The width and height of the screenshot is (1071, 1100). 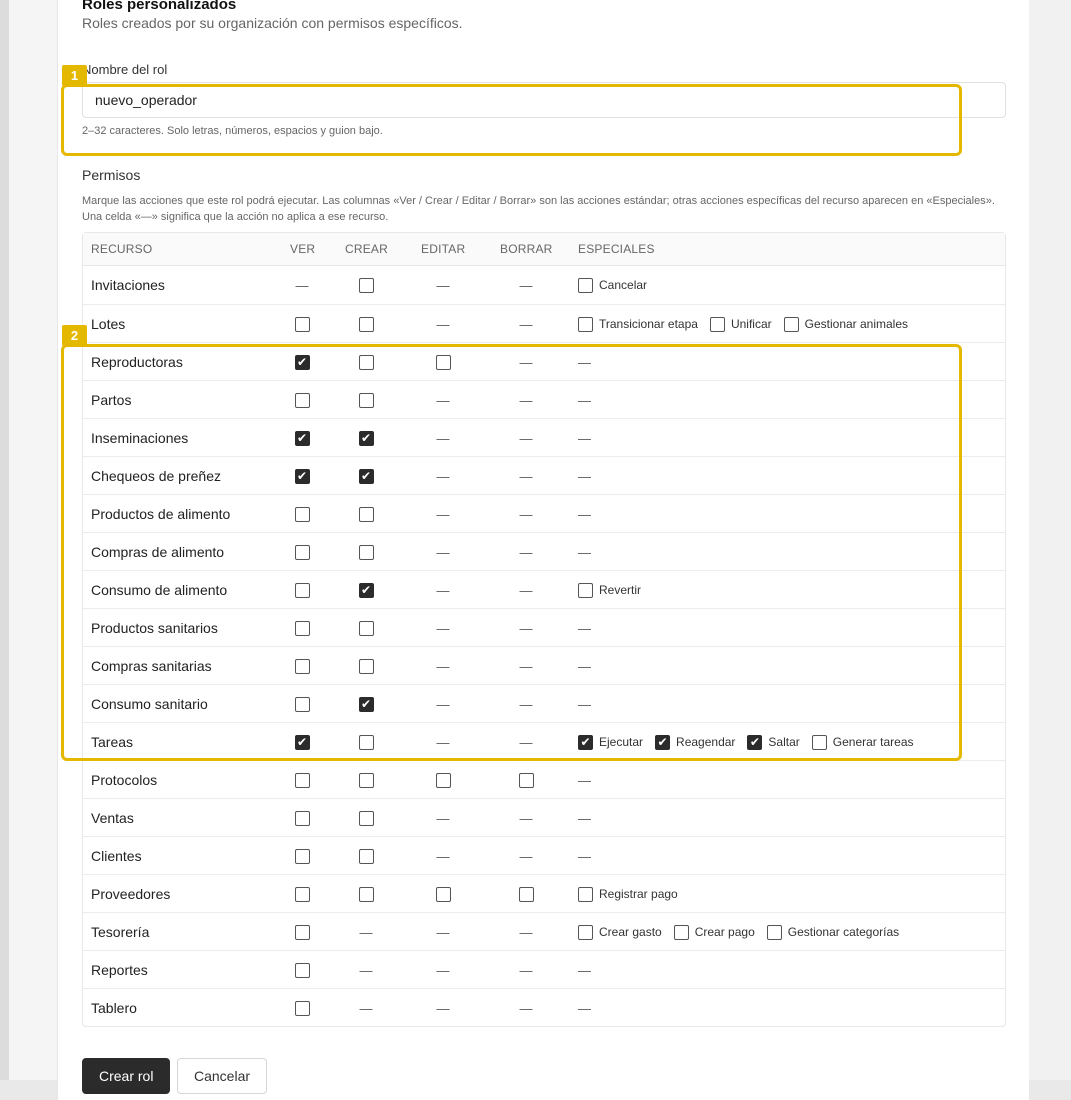 I want to click on column-header-ver: VER, so click(x=303, y=249).